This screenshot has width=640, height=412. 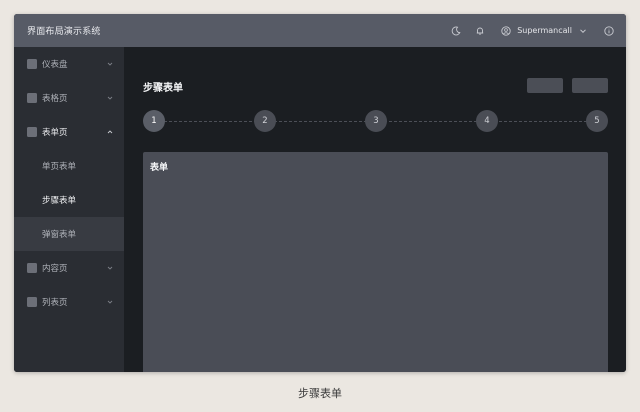 I want to click on step-1: 1, so click(x=154, y=121).